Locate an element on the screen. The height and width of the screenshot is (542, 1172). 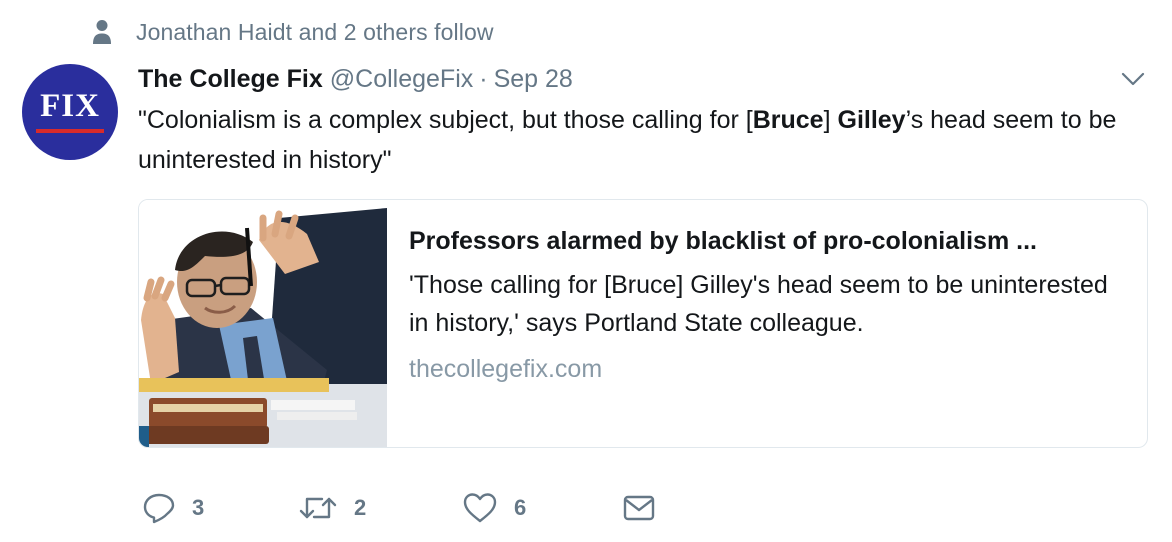
reply-button: 3 is located at coordinates (173, 508).